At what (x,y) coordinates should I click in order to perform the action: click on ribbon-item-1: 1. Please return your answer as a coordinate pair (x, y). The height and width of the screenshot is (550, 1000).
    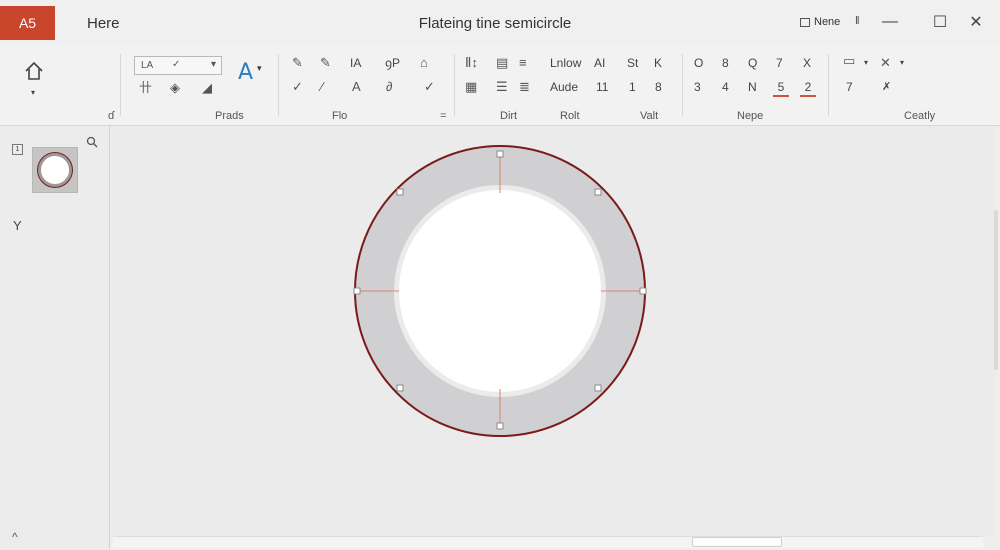
    Looking at the image, I should click on (632, 87).